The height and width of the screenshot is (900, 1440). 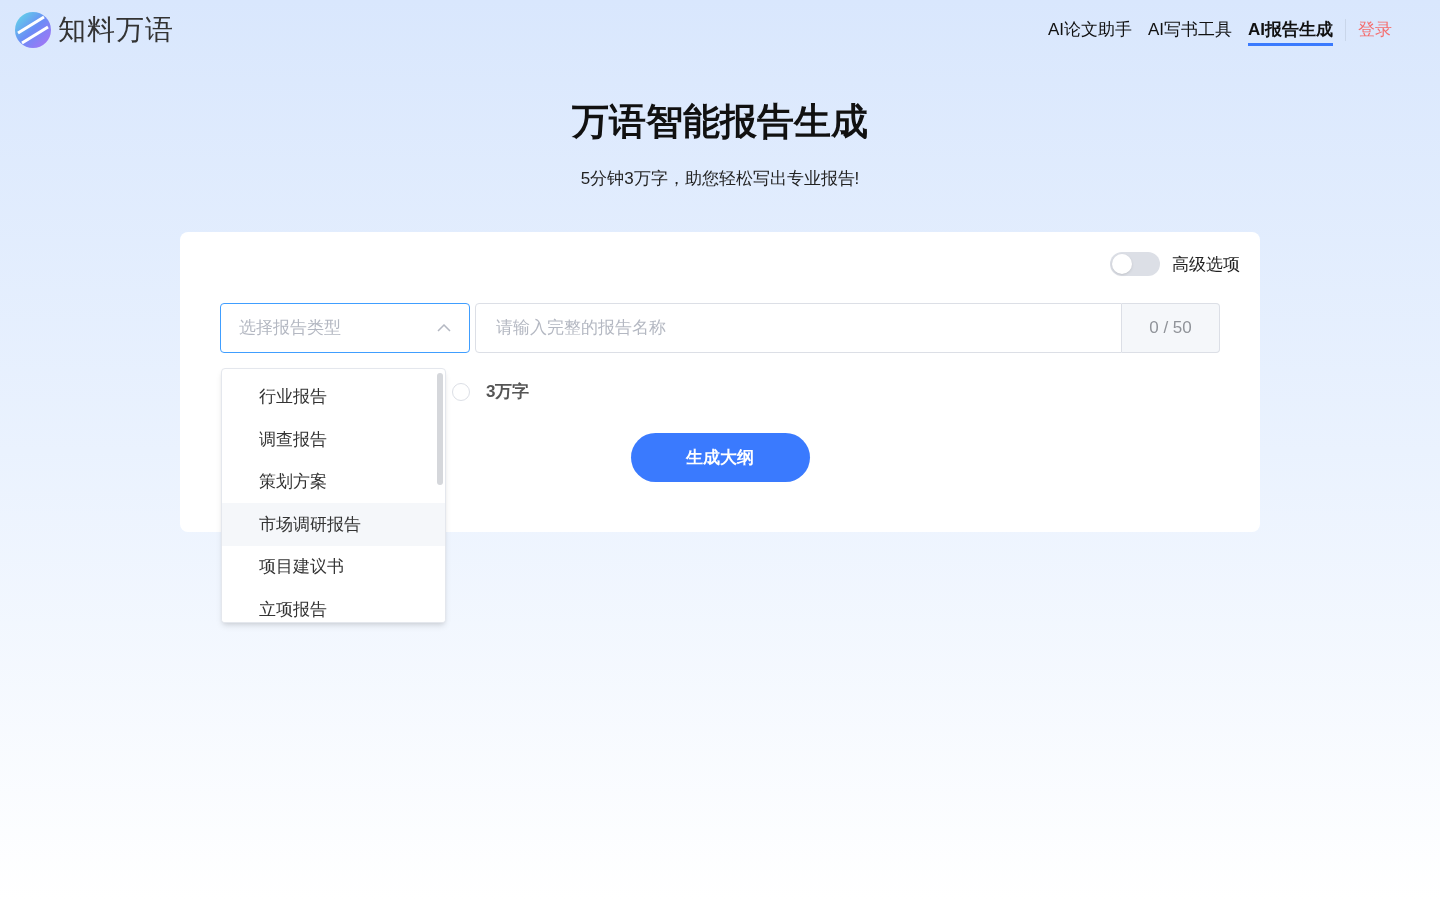 What do you see at coordinates (1206, 264) in the screenshot?
I see `advanced-label: 高级选项` at bounding box center [1206, 264].